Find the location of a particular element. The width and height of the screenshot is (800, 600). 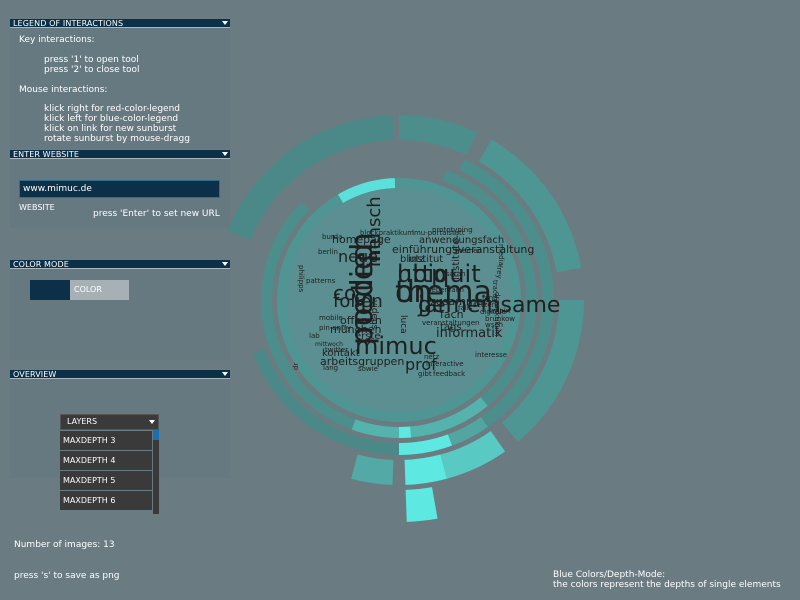

word-cloud-word: gibt is located at coordinates (425, 374).